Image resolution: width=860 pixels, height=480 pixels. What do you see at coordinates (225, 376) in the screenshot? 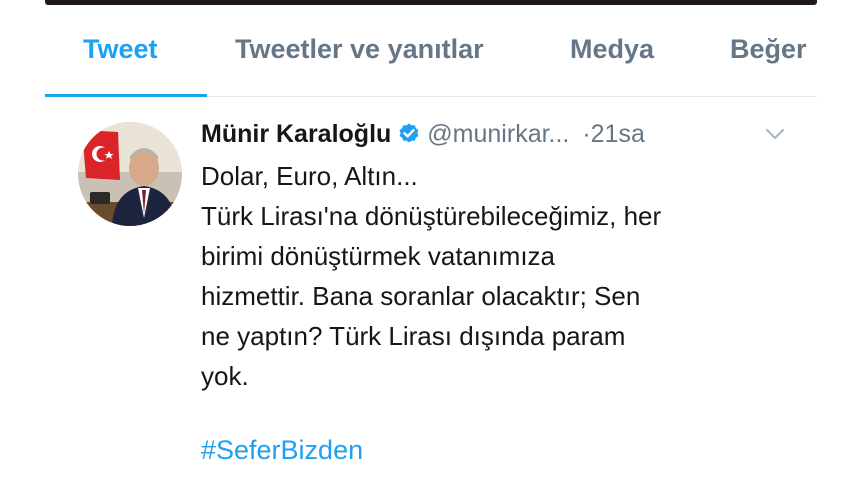
I see `tweet-text-line: yok.` at bounding box center [225, 376].